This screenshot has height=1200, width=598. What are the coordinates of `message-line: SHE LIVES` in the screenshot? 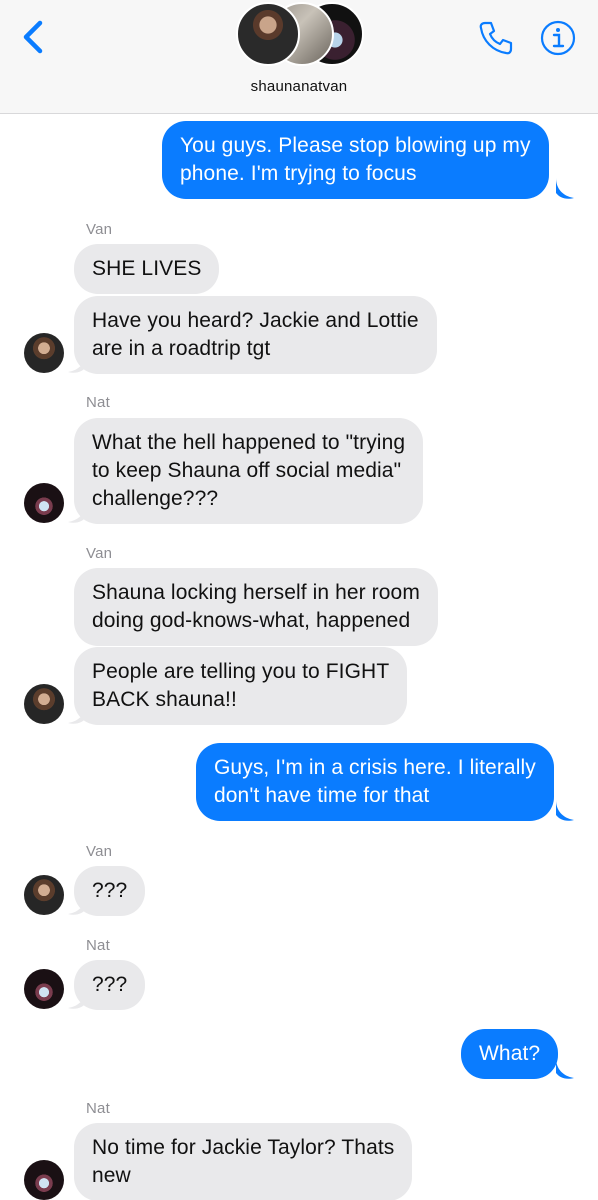 It's located at (147, 268).